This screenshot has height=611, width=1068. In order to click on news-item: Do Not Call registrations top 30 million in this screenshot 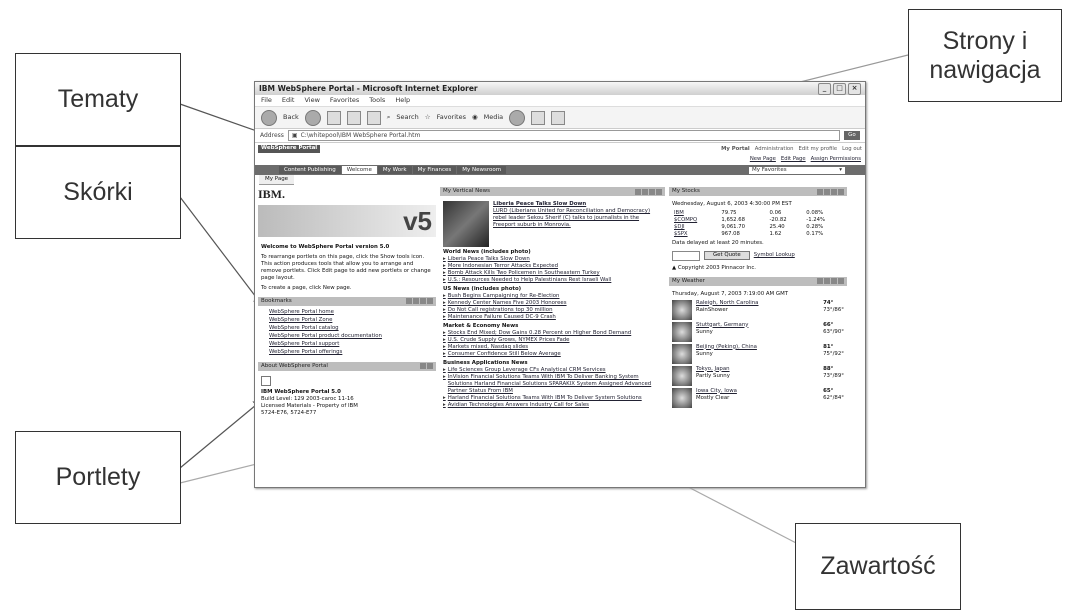, I will do `click(552, 310)`.